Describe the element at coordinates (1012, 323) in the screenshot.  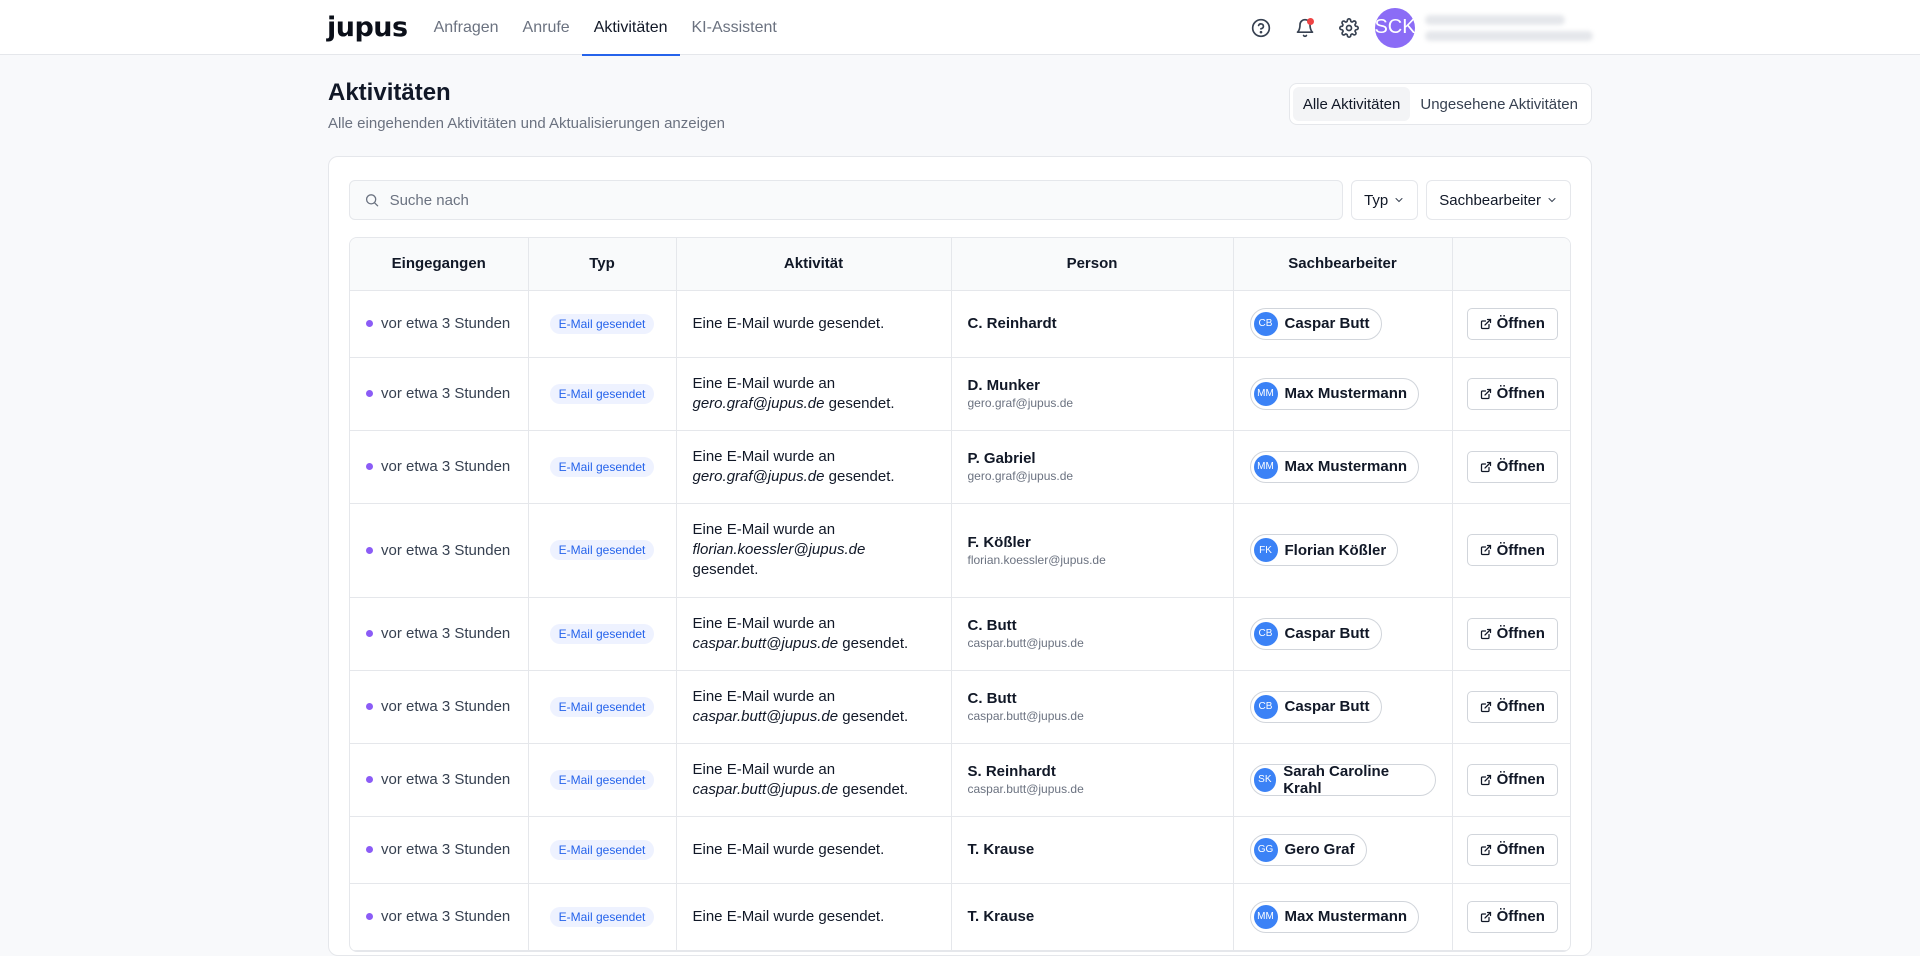
I see `person-name: C. Reinhardt` at that location.